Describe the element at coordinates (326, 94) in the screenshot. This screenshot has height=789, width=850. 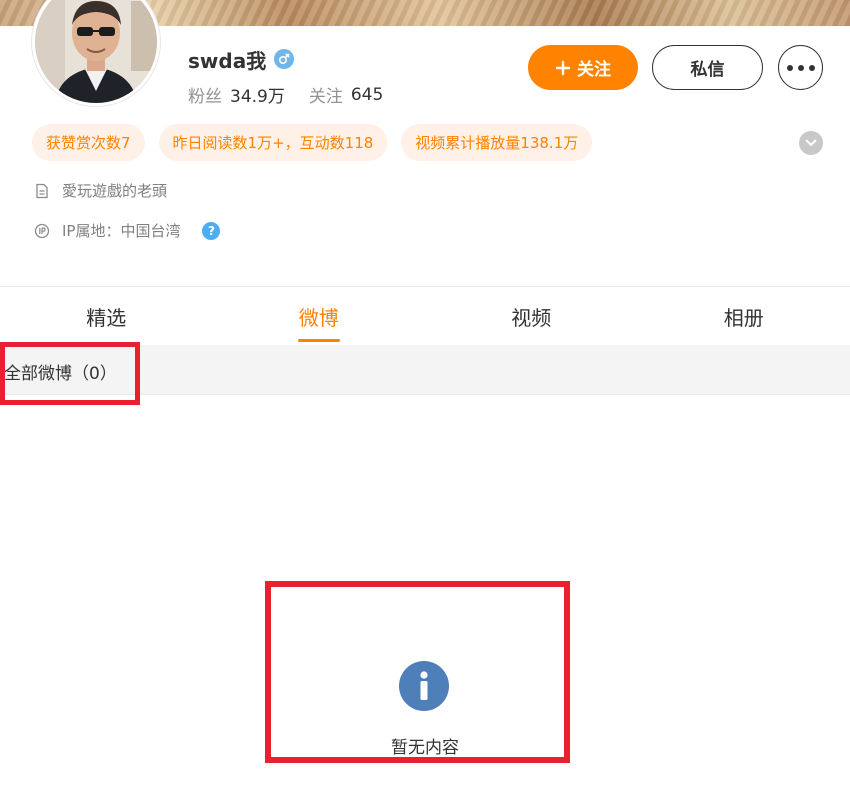
I see `following-label: 关注` at that location.